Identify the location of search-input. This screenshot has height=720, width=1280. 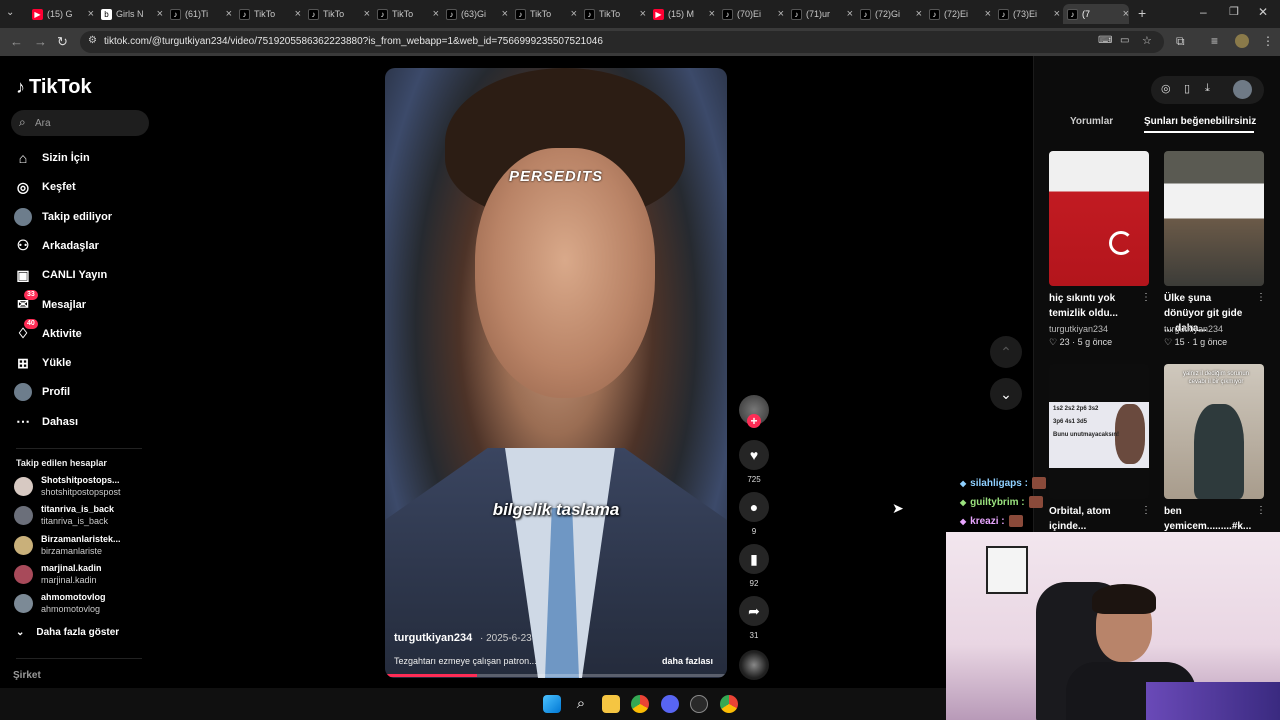
(87, 123).